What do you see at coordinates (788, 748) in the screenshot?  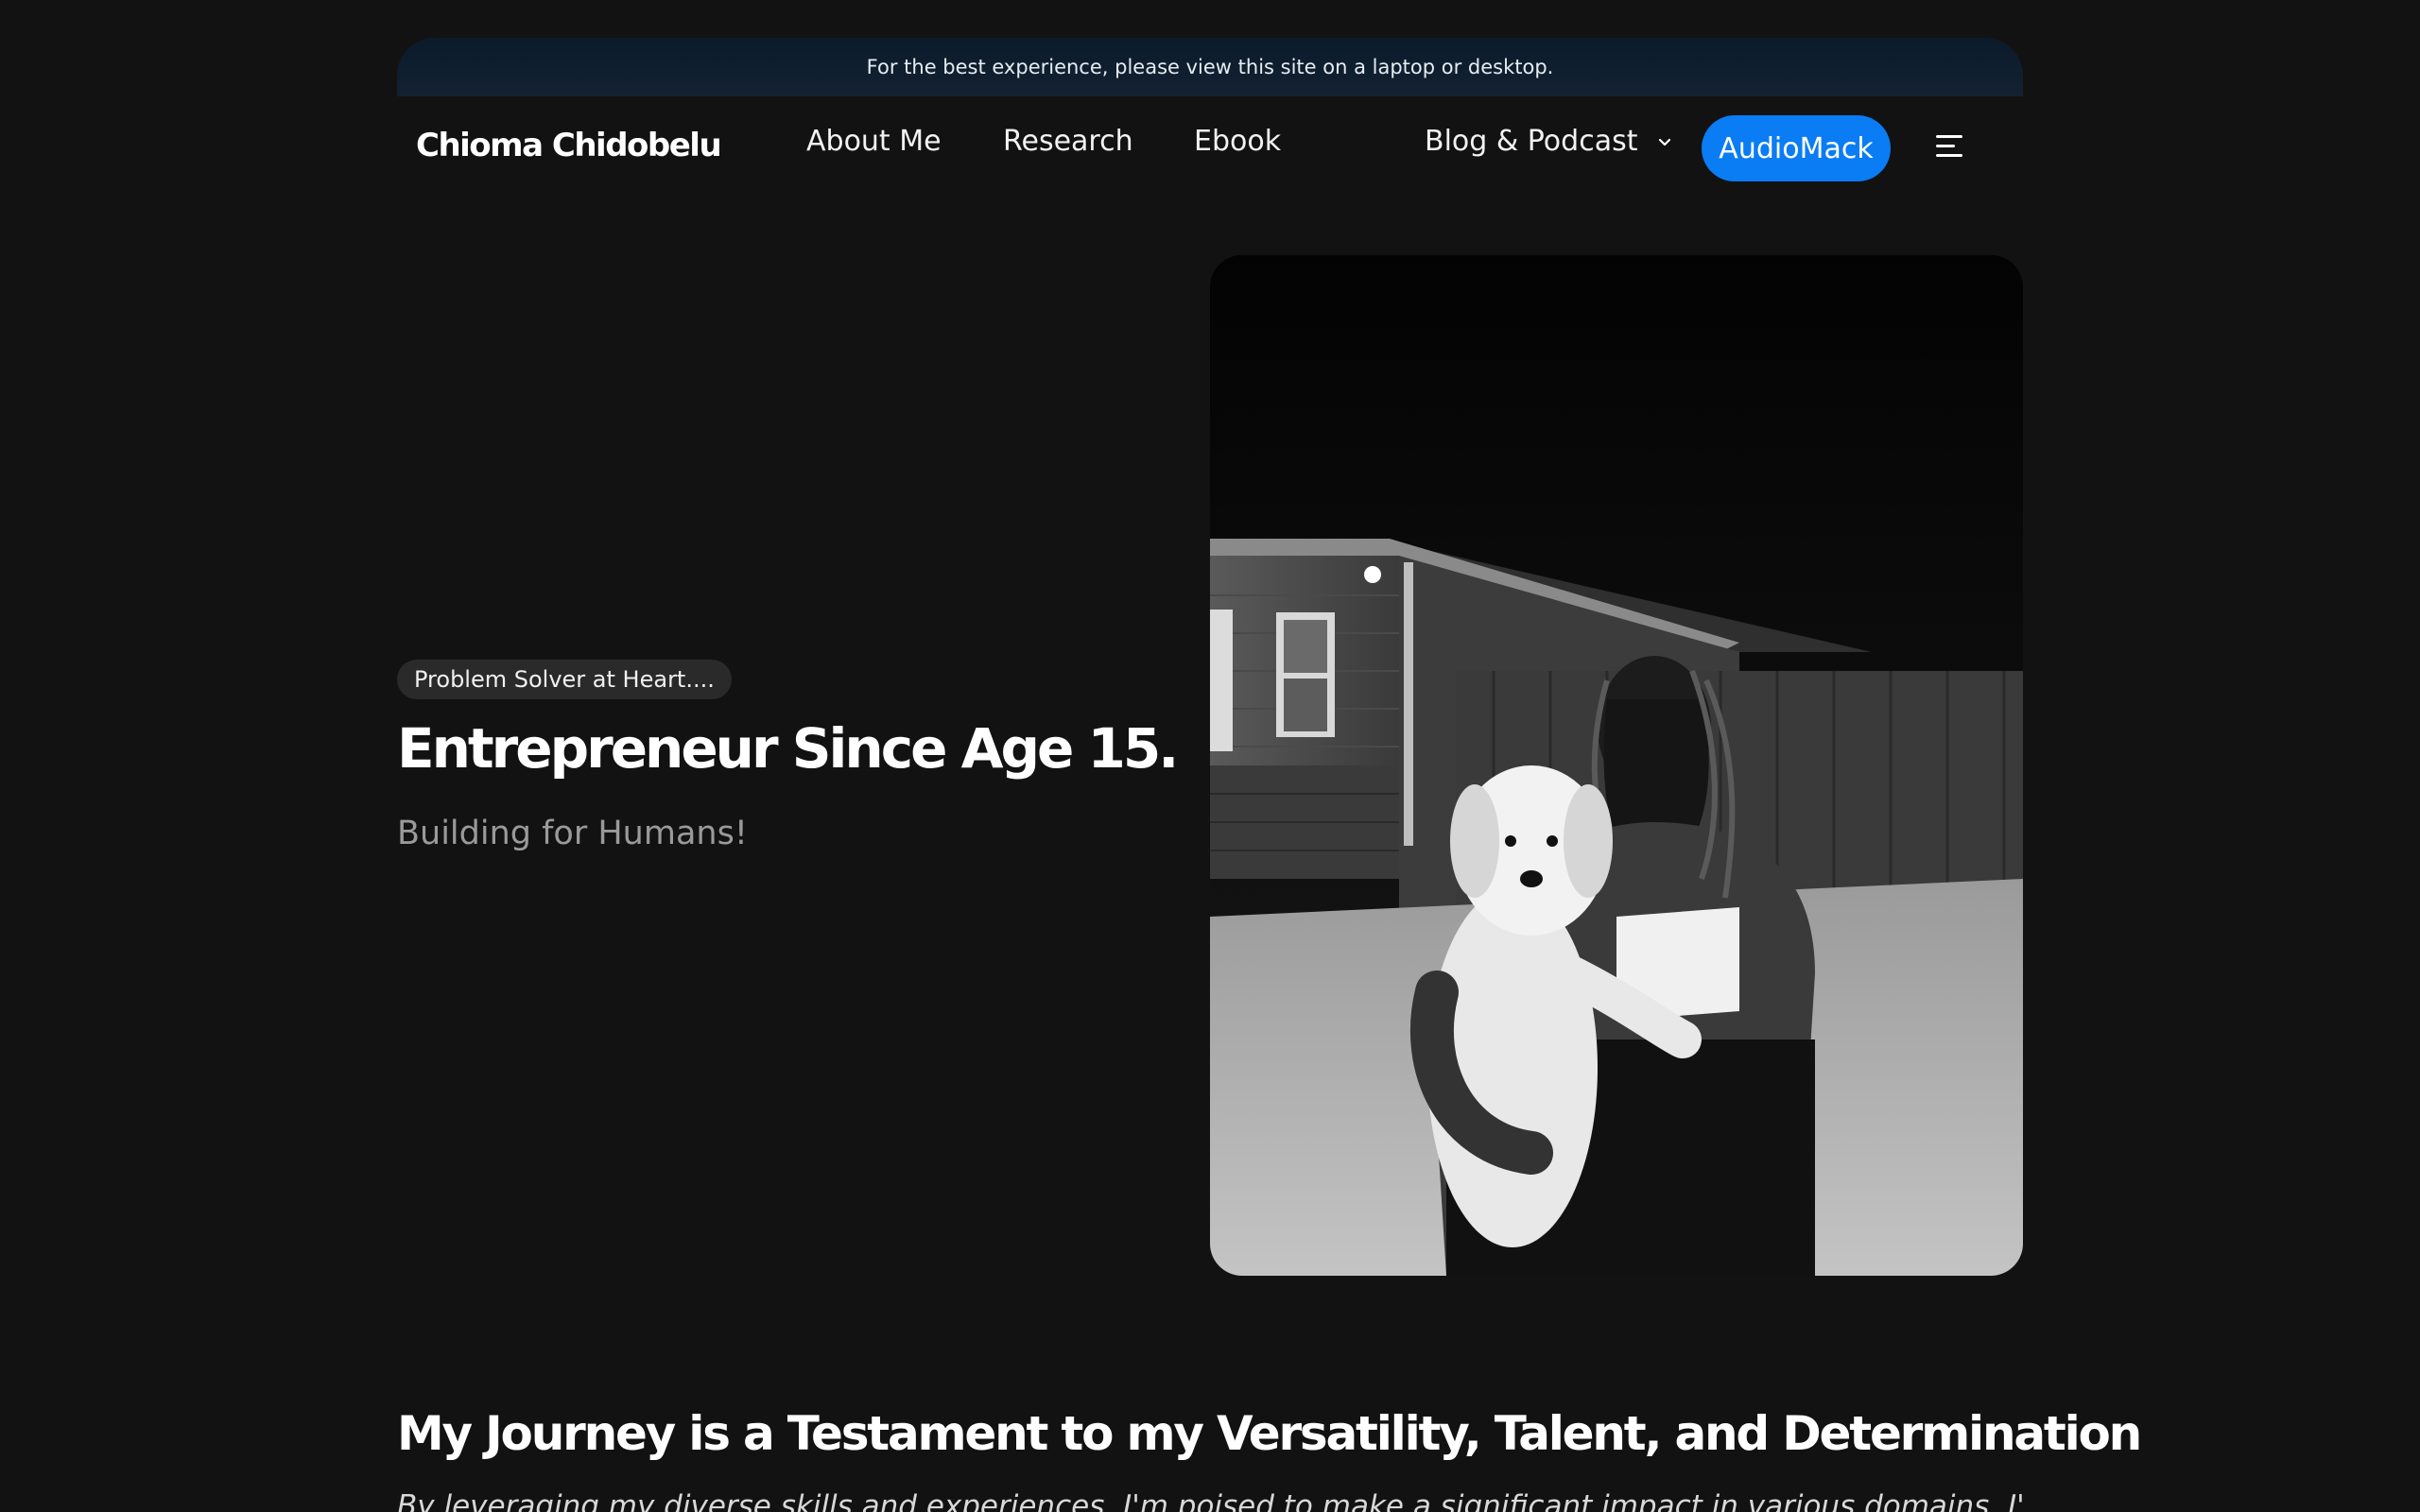 I see `hero-title: Entrepreneur Since Age 15.` at bounding box center [788, 748].